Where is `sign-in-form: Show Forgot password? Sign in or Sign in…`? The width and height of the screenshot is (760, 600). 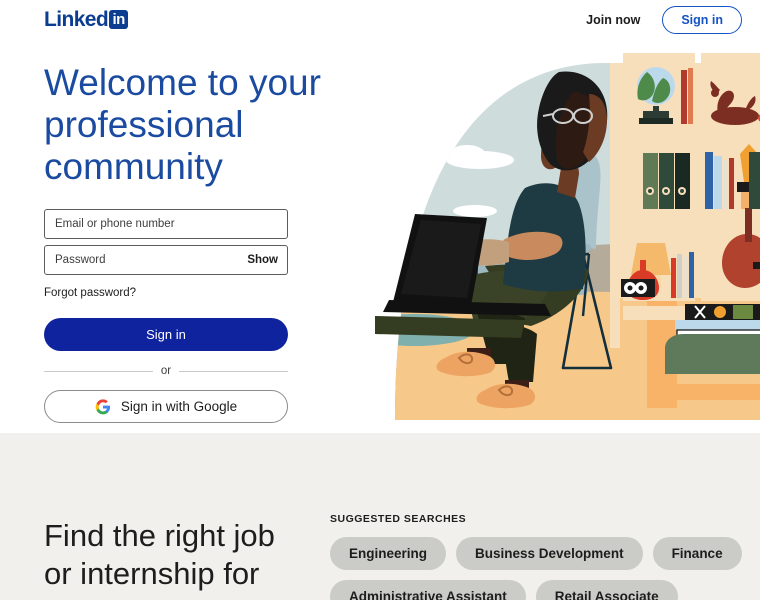
sign-in-form: Show Forgot password? Sign in or Sign in… is located at coordinates (166, 316).